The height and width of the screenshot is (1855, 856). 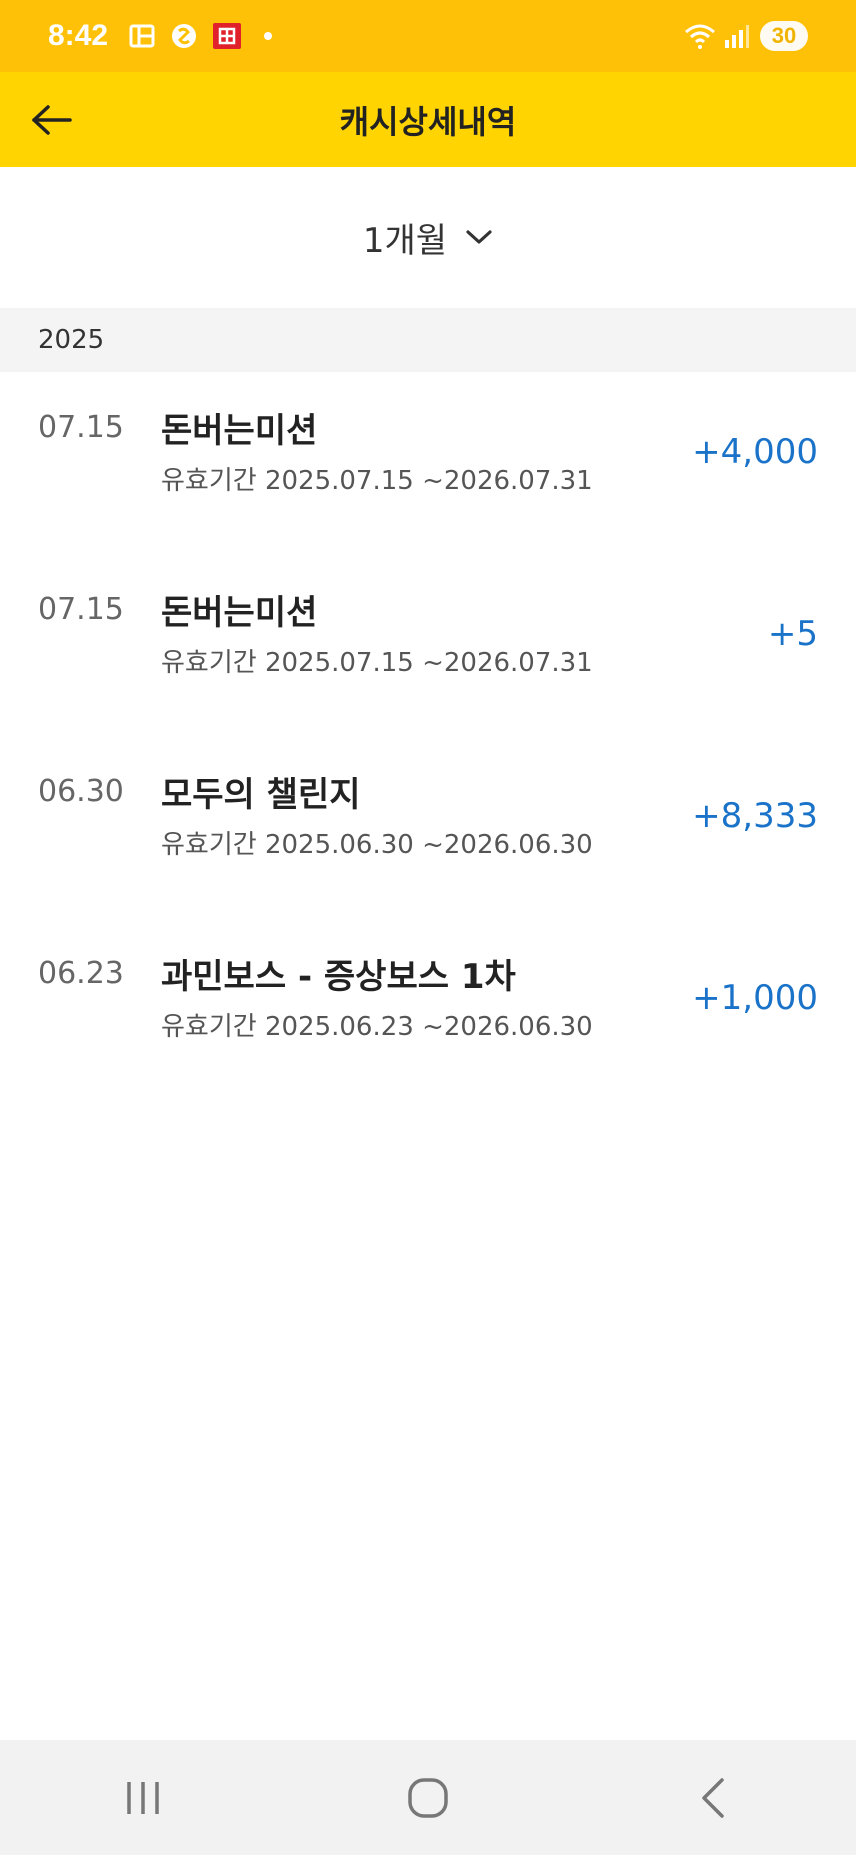 I want to click on item-amount: +4,000, so click(x=755, y=452).